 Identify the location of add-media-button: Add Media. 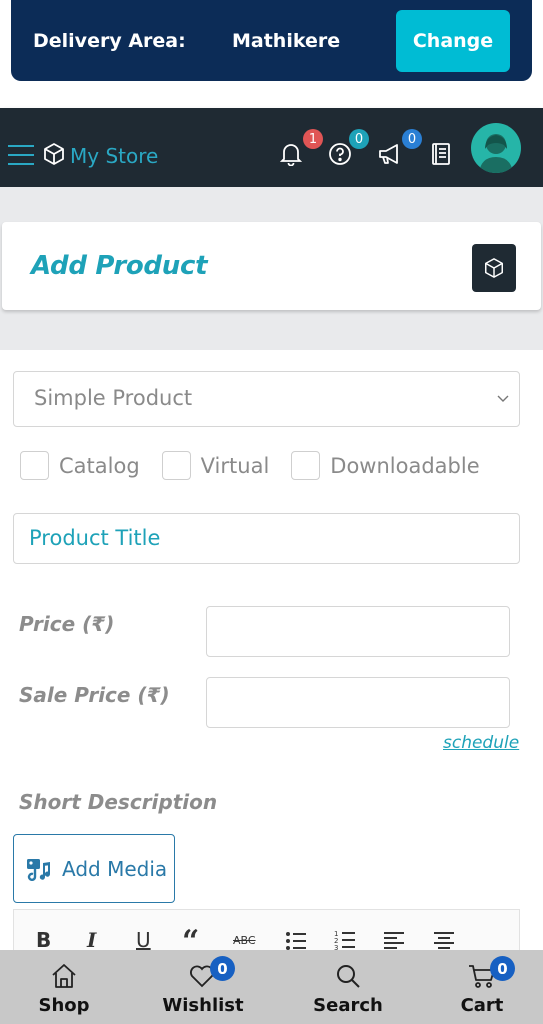
(94, 868).